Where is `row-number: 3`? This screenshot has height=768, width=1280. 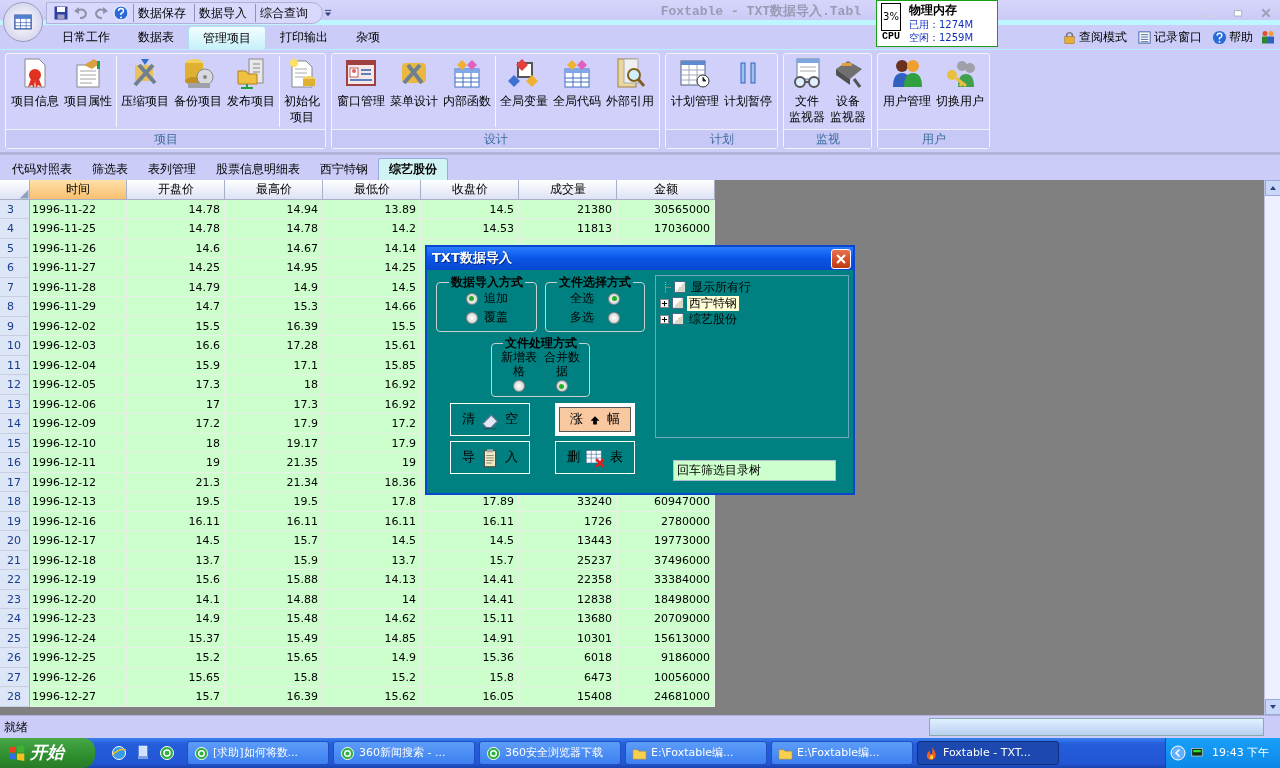 row-number: 3 is located at coordinates (15, 209).